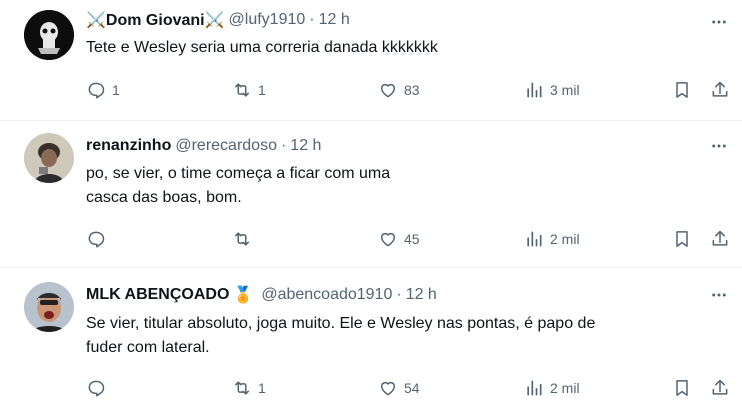 This screenshot has width=742, height=403. I want to click on retweet-button, so click(245, 239).